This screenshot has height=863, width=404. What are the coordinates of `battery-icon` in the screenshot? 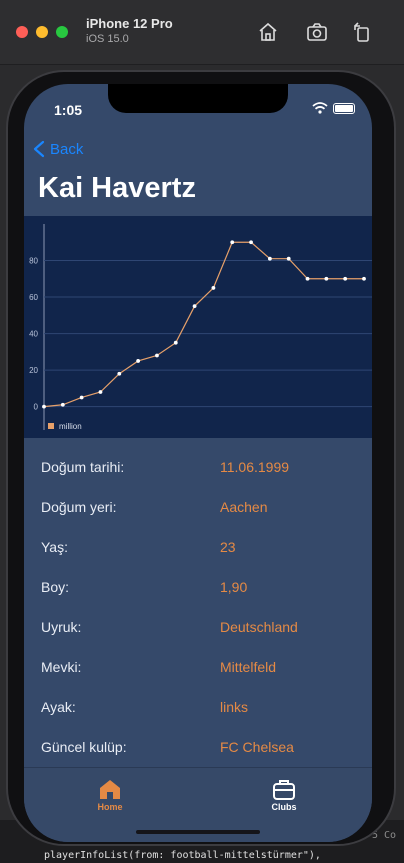 It's located at (344, 108).